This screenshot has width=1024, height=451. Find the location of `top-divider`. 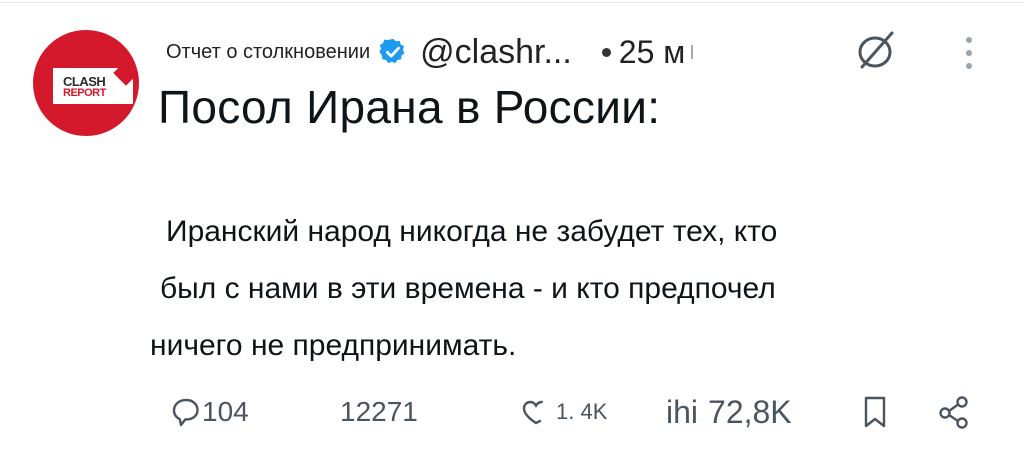

top-divider is located at coordinates (512, 2).